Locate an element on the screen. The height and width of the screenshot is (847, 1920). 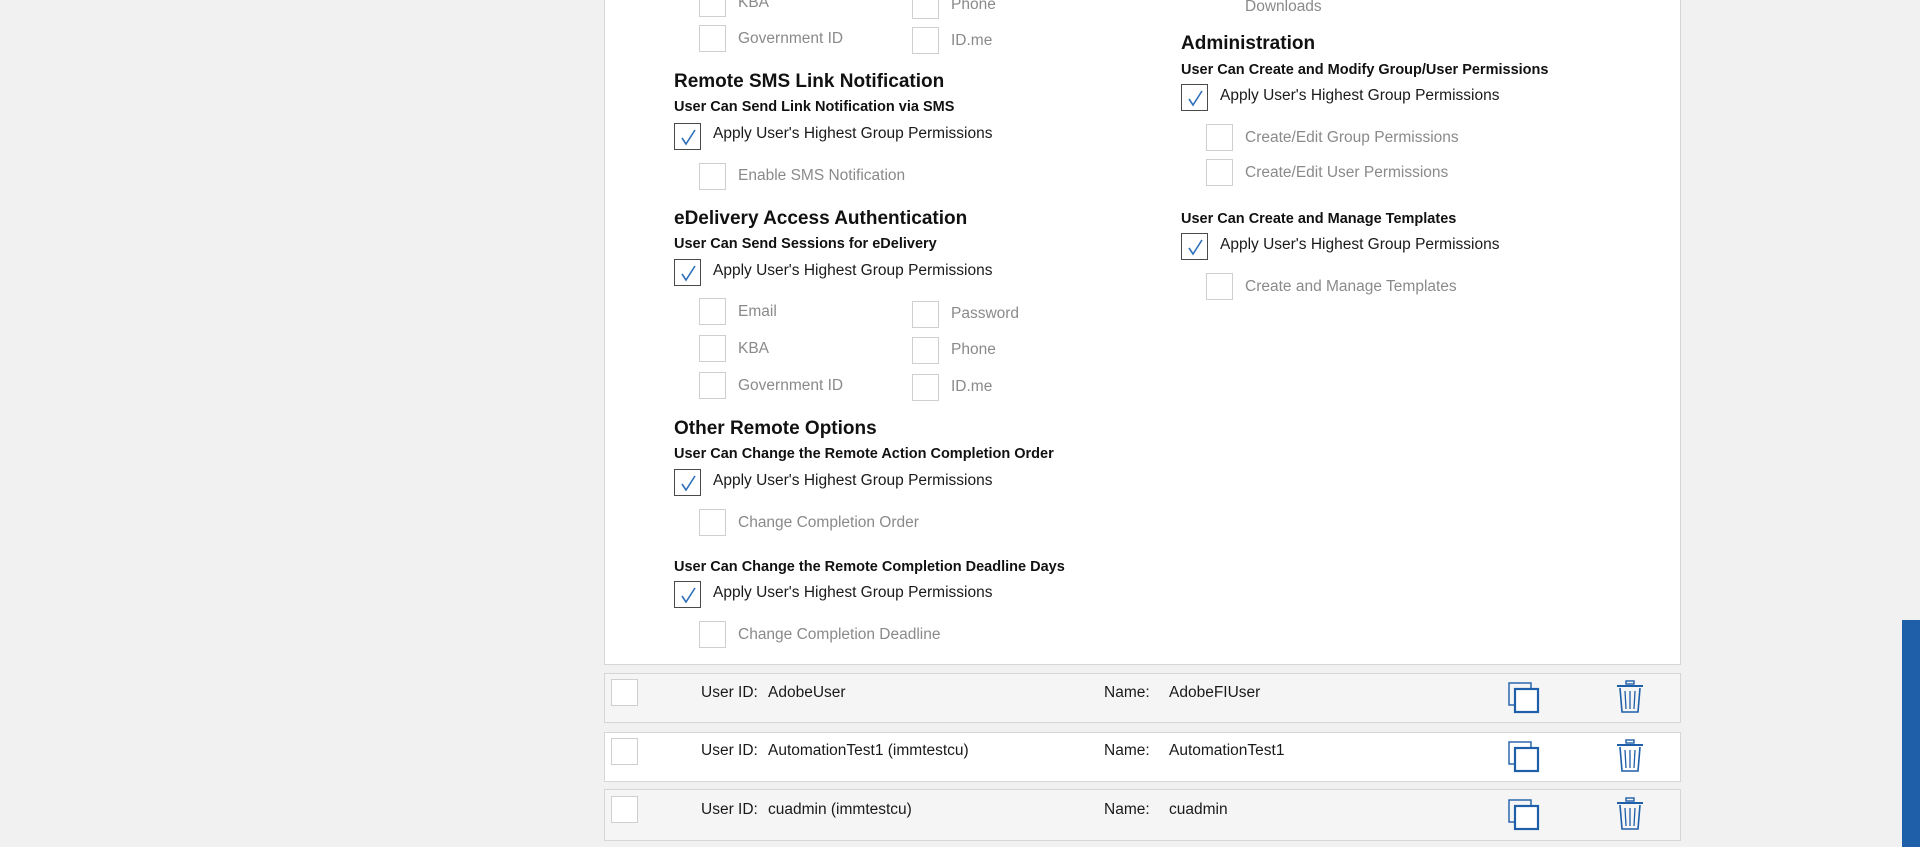
checkbox-enable-sms is located at coordinates (712, 176).